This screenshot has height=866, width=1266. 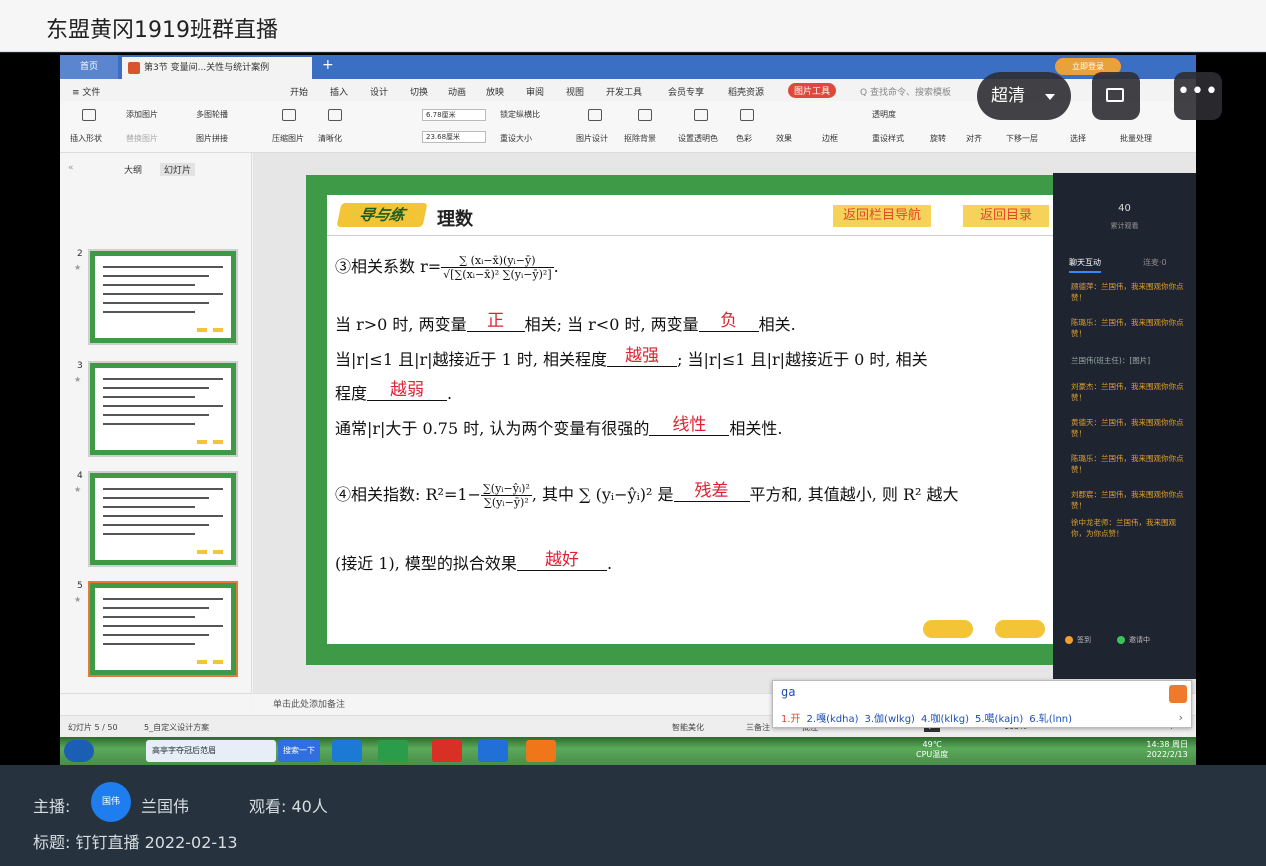 I want to click on avatar: 国伟, so click(x=111, y=802).